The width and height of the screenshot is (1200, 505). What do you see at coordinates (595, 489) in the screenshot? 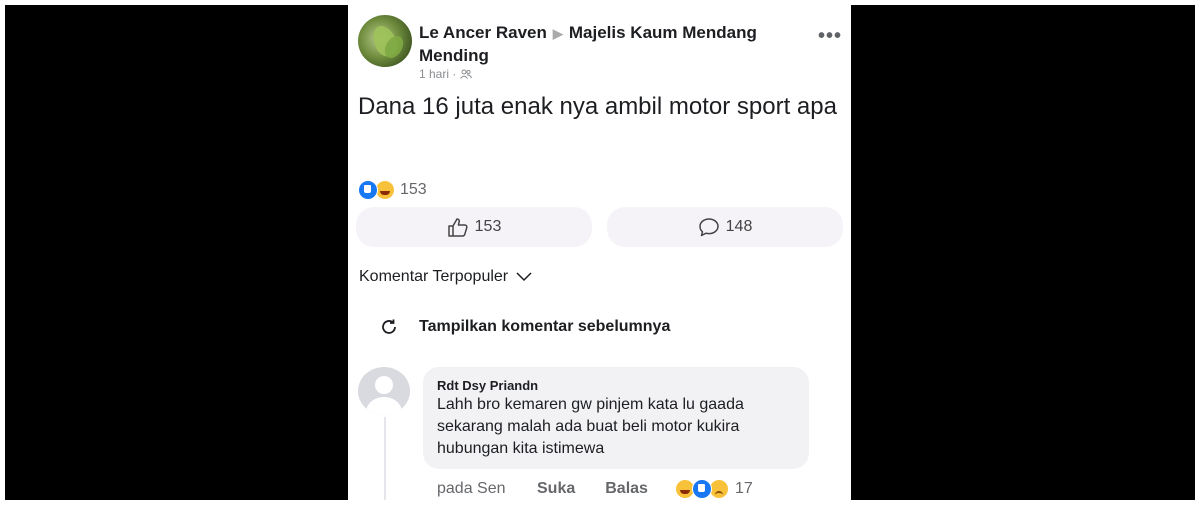
I see `comment-actions: pada Sen Suka Balas 17` at bounding box center [595, 489].